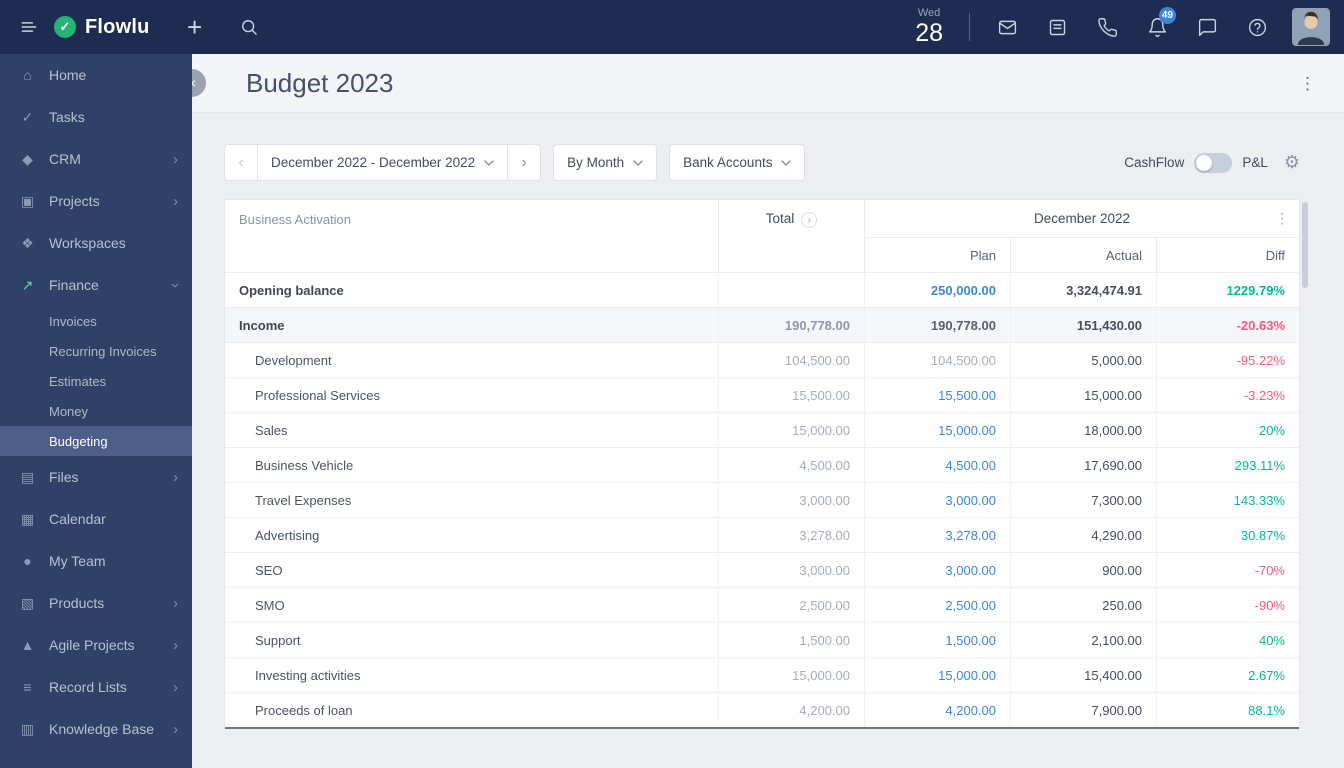 This screenshot has width=1344, height=768. What do you see at coordinates (88, 687) in the screenshot?
I see `sidebar-item-label: Record Lists` at bounding box center [88, 687].